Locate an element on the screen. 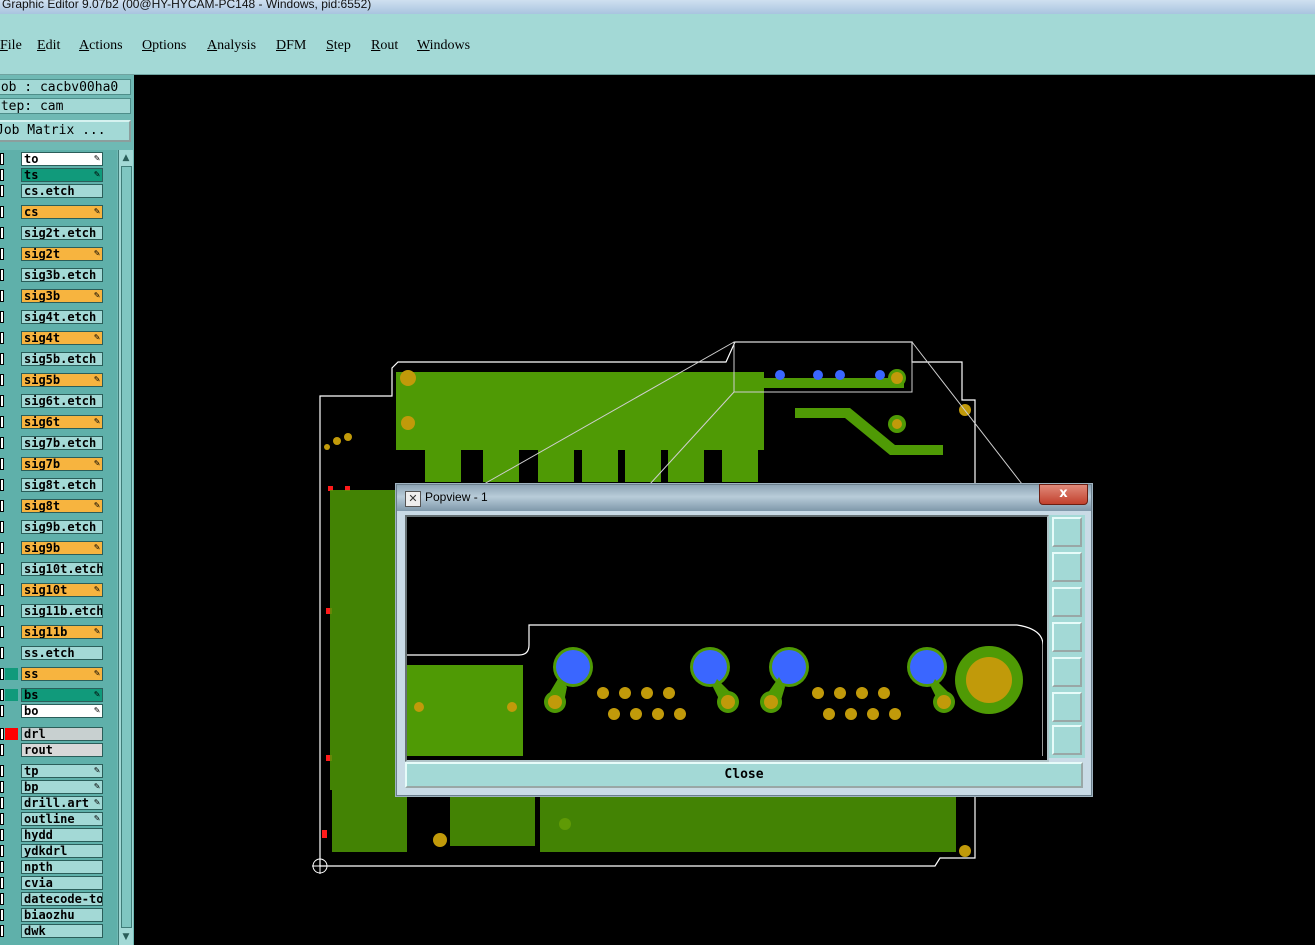 The width and height of the screenshot is (1315, 945). layer-name: cs.etch is located at coordinates (62, 191).